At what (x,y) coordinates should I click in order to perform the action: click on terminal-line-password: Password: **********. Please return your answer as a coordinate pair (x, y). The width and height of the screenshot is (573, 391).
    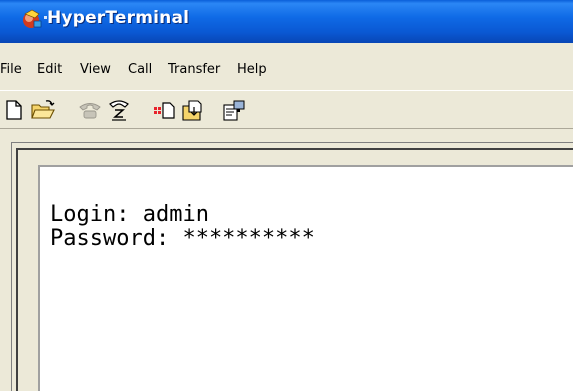
    Looking at the image, I should click on (182, 238).